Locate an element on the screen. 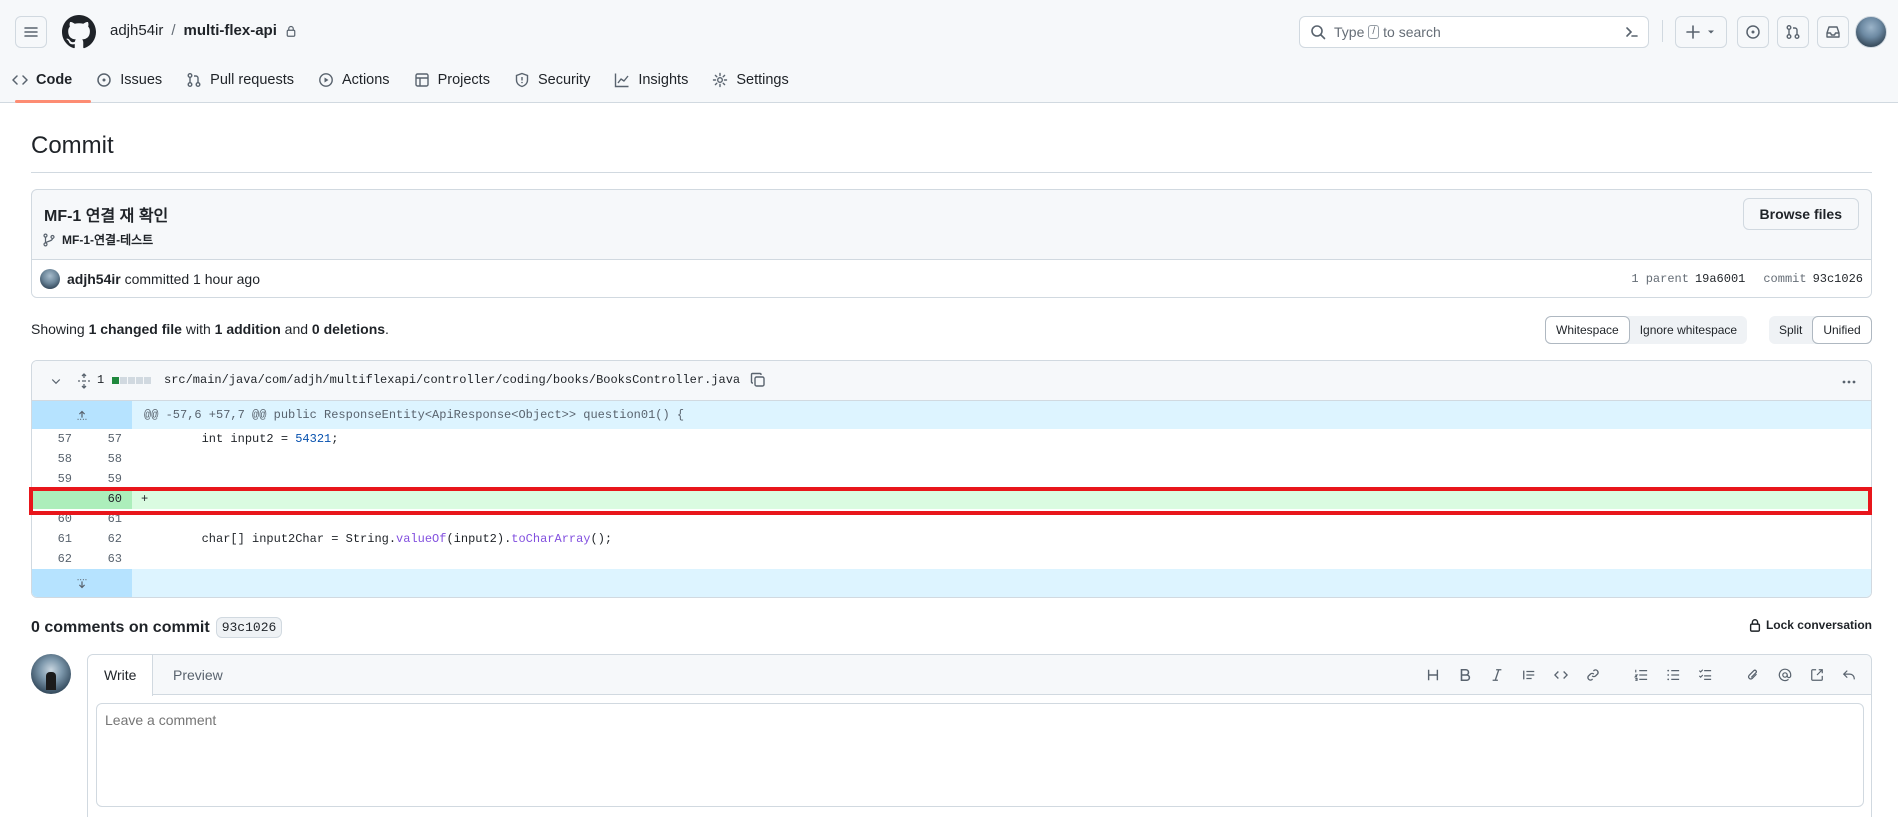 Image resolution: width=1898 pixels, height=817 pixels. page-title: Commit is located at coordinates (72, 145).